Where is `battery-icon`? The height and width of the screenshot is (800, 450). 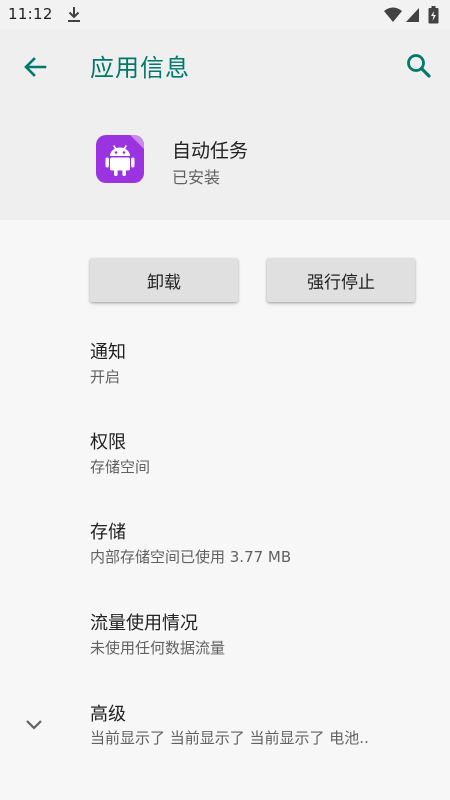 battery-icon is located at coordinates (433, 15).